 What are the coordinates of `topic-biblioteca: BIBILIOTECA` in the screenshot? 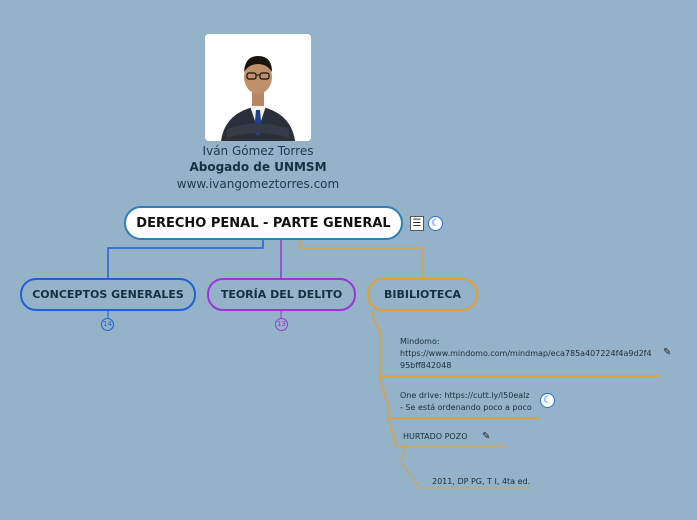 It's located at (422, 294).